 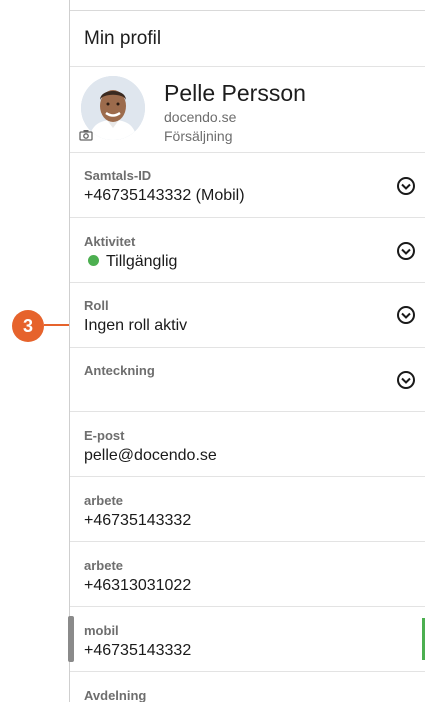 I want to click on field-e-post: E-post pelle@docendo.se, so click(x=247, y=443).